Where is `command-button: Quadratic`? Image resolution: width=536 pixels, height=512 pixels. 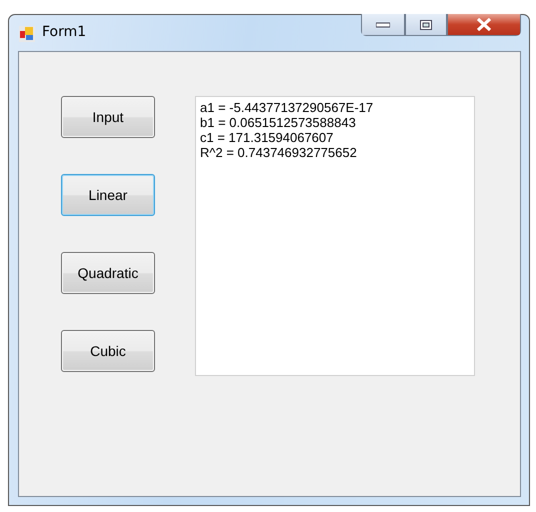 command-button: Quadratic is located at coordinates (108, 273).